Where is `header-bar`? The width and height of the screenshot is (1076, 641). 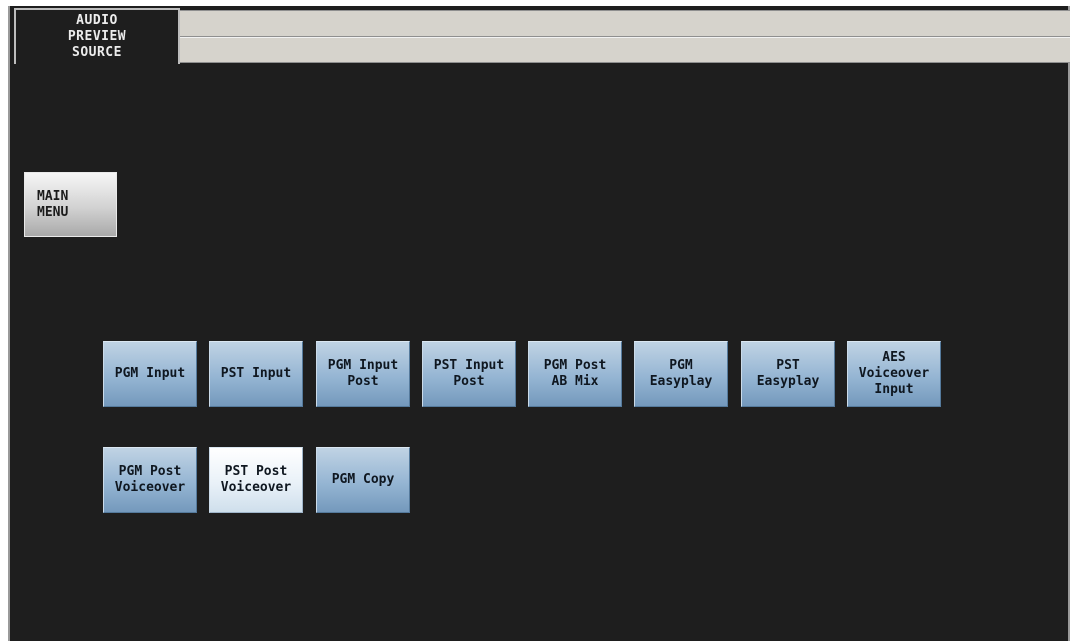 header-bar is located at coordinates (625, 36).